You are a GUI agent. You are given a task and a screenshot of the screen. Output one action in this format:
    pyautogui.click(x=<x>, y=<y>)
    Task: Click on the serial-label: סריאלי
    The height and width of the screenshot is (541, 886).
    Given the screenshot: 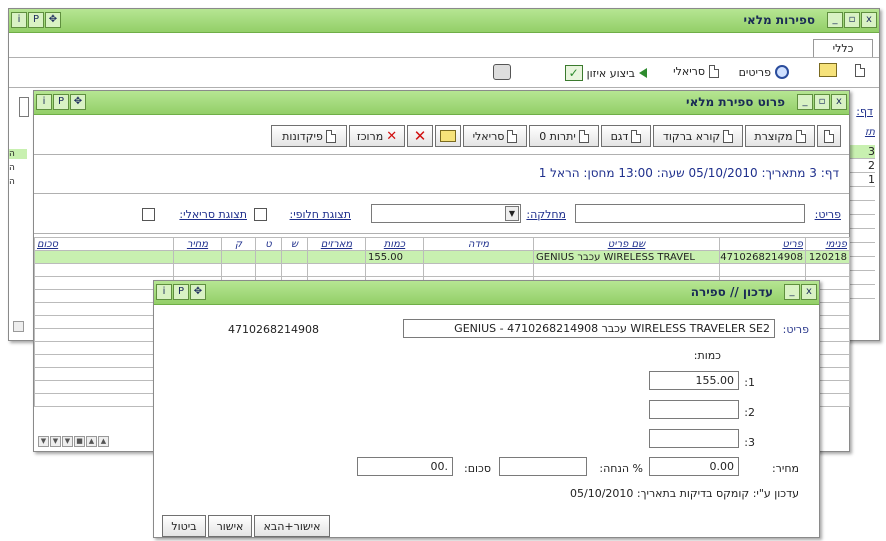 What is the action you would take?
    pyautogui.click(x=689, y=71)
    